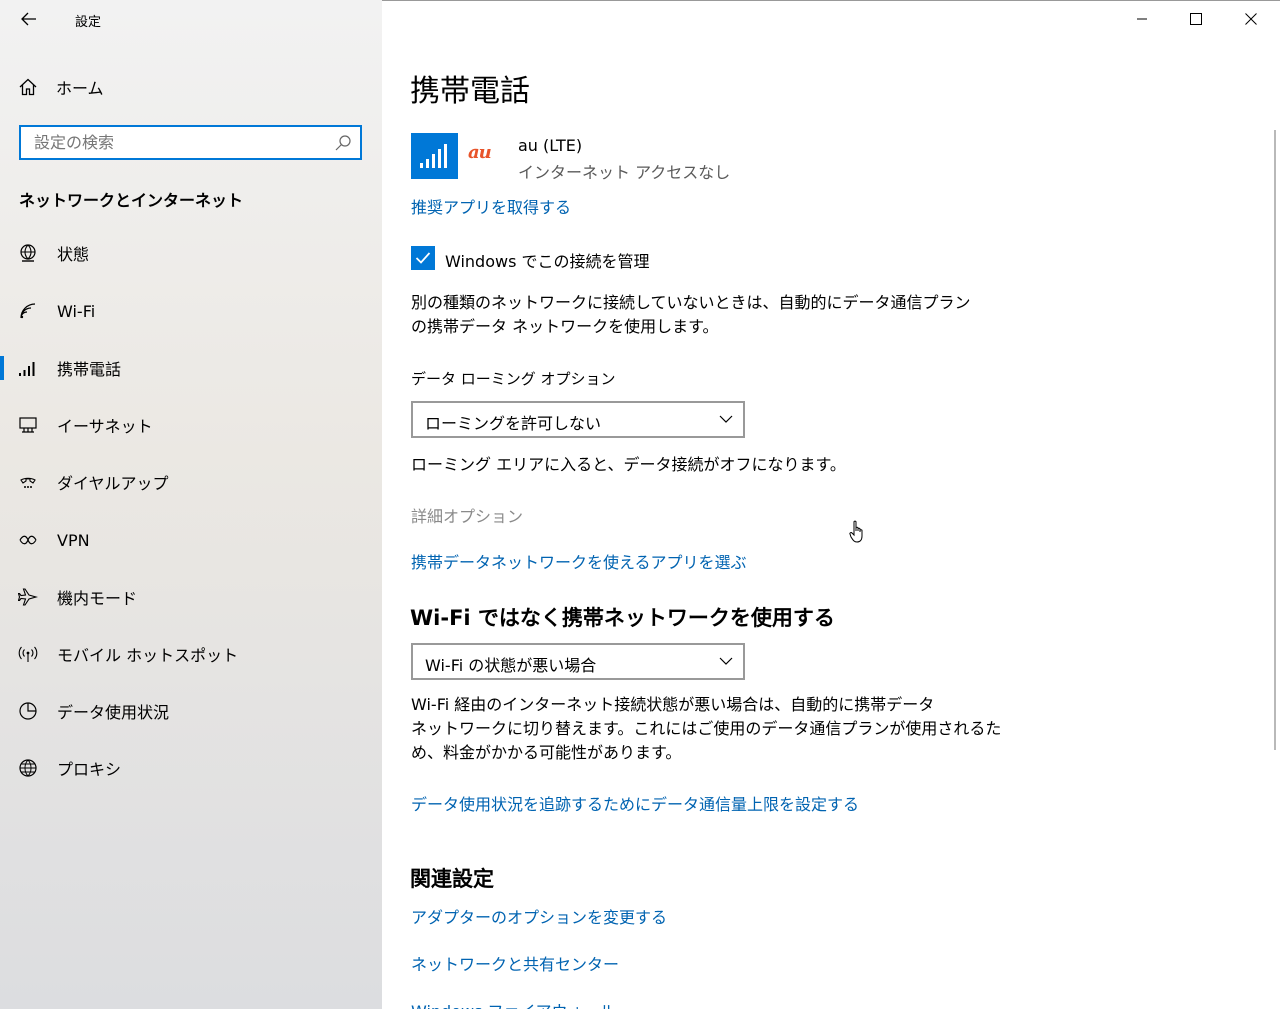 This screenshot has width=1280, height=1009. I want to click on roaming-selected-value: ローミングを許可しない, so click(513, 423).